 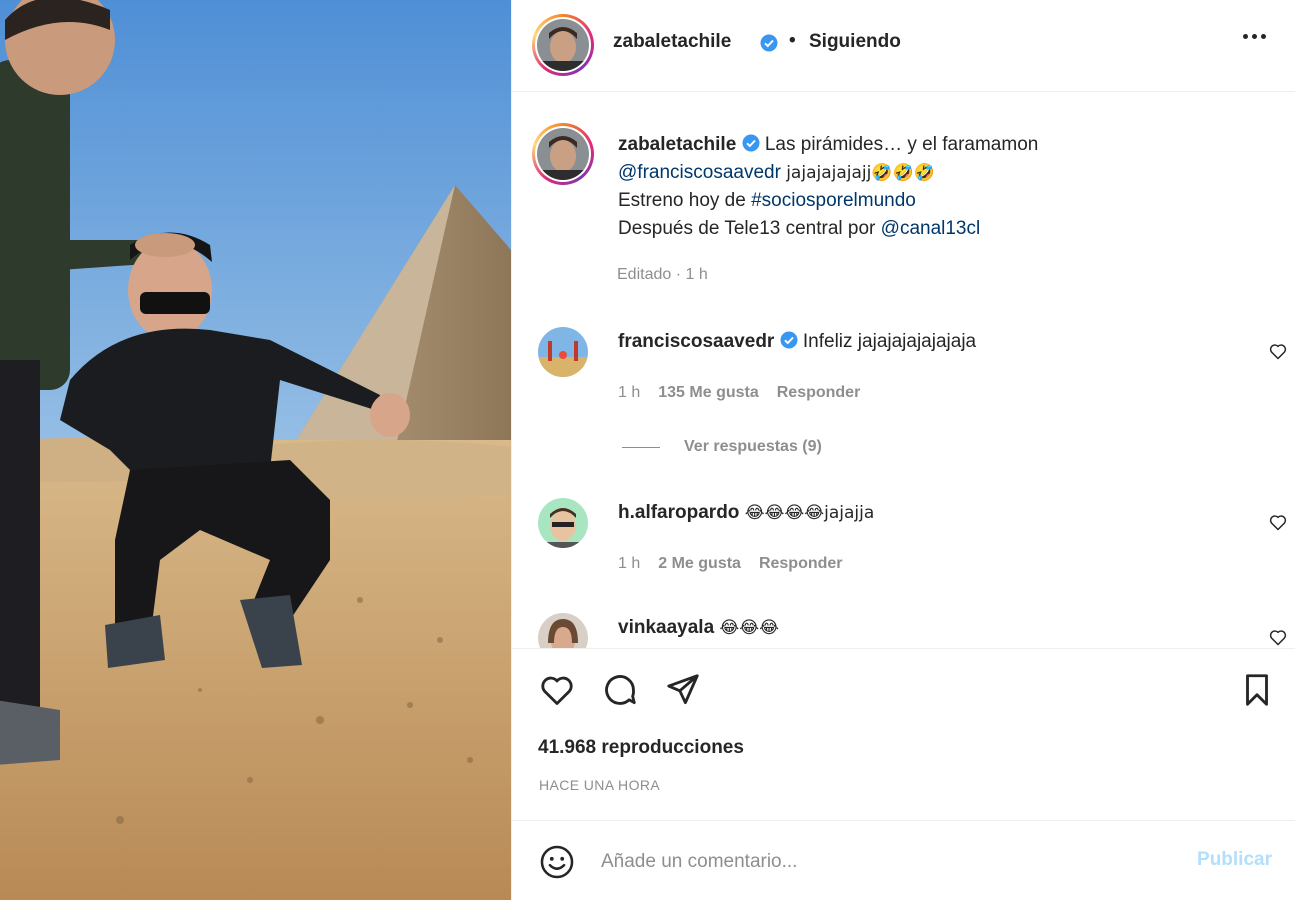 I want to click on comment-icon, so click(x=620, y=690).